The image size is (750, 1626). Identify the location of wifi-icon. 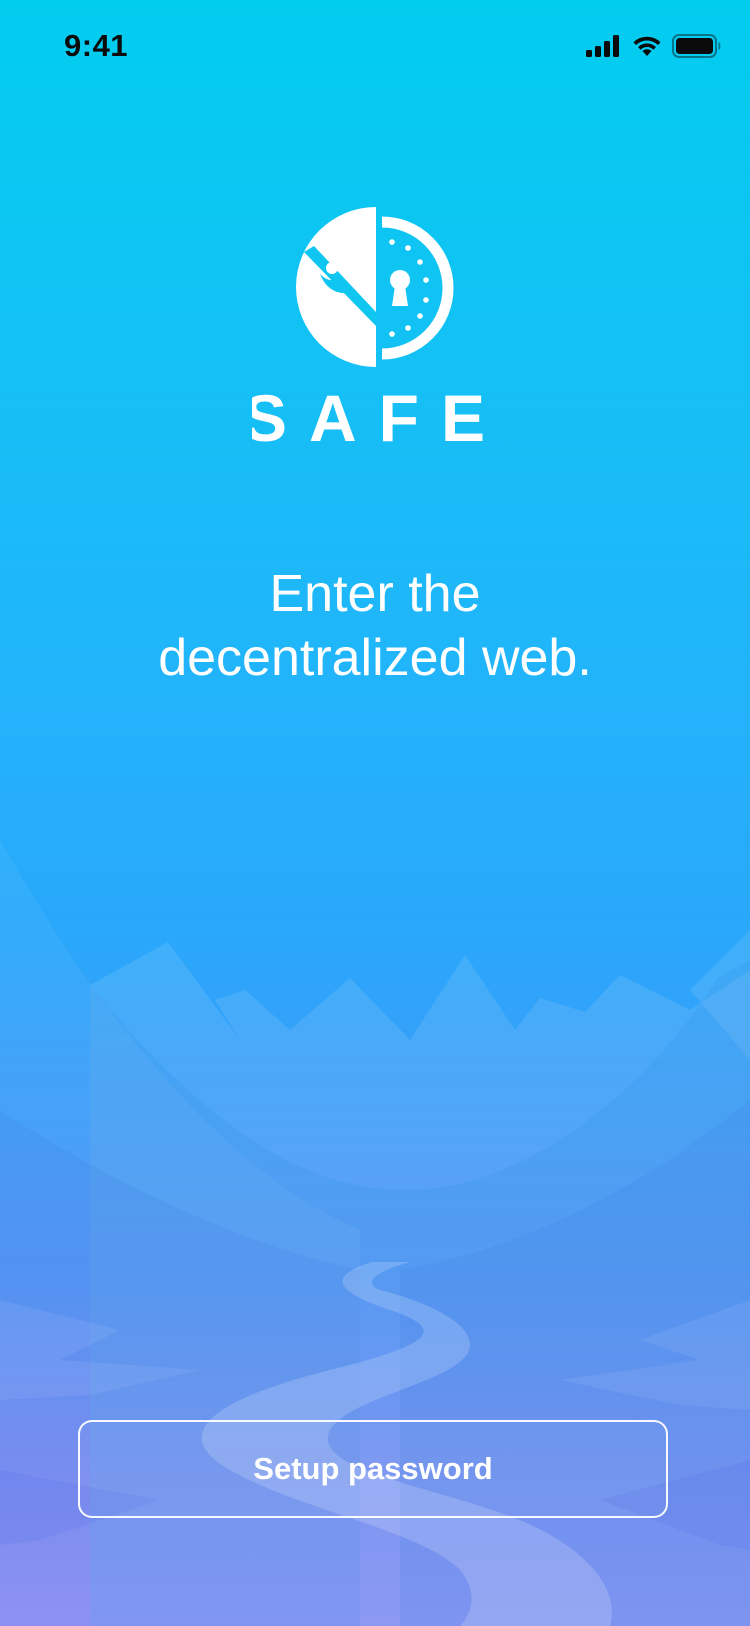
(647, 46).